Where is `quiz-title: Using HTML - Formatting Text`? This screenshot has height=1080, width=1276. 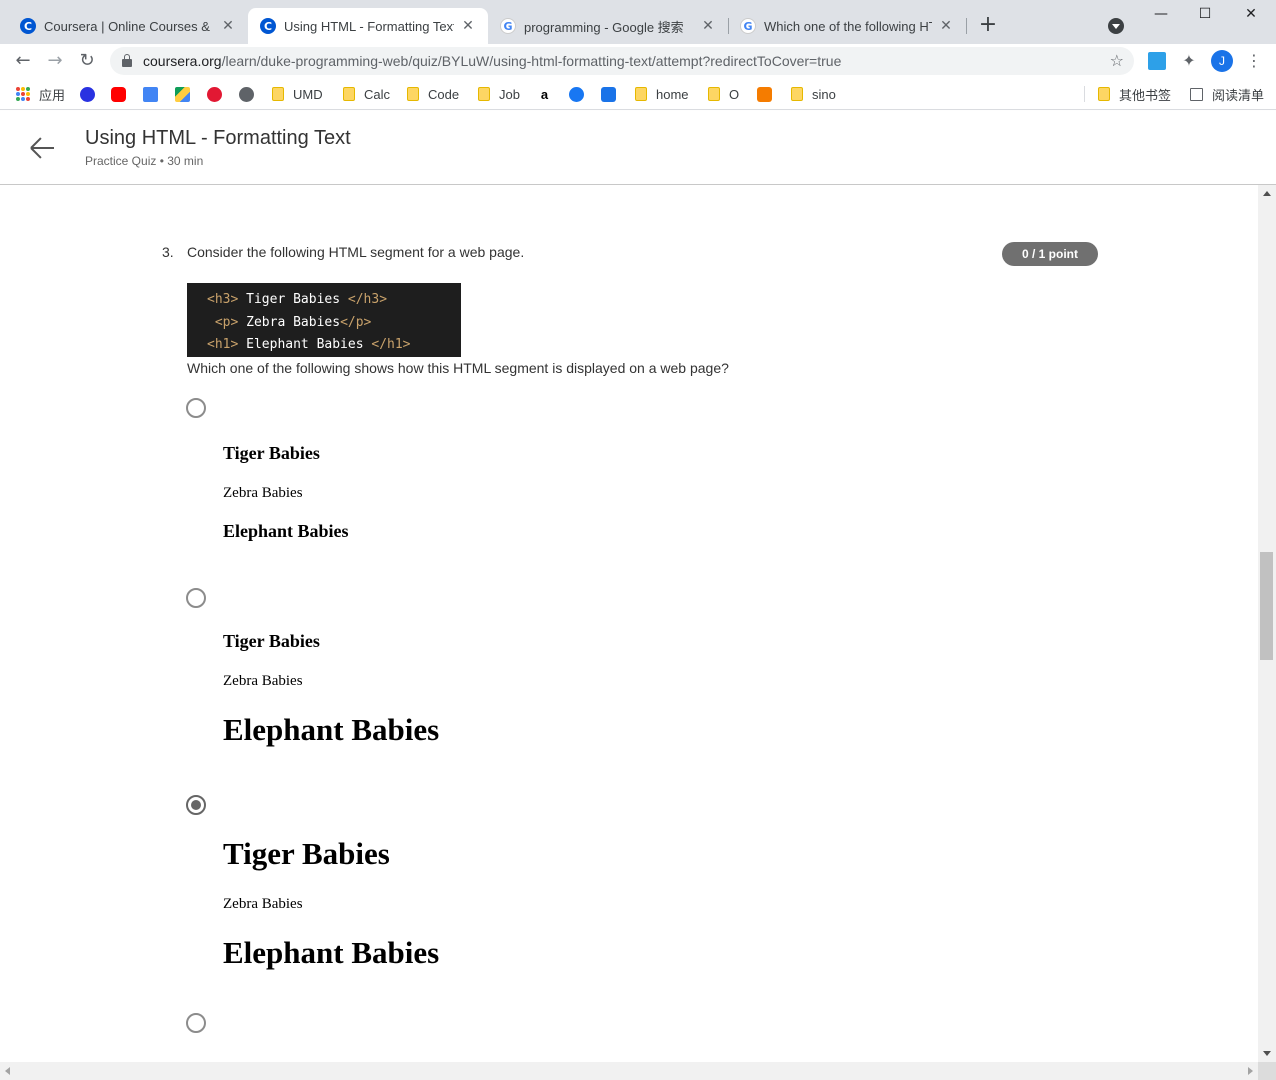
quiz-title: Using HTML - Formatting Text is located at coordinates (218, 138).